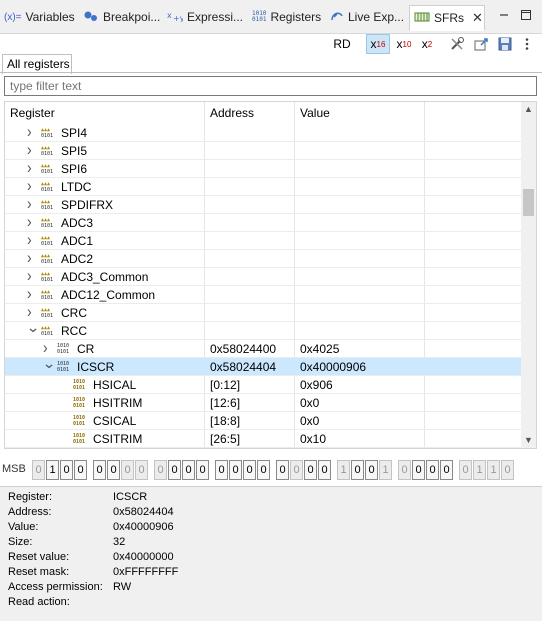 The image size is (542, 621). What do you see at coordinates (481, 44) in the screenshot?
I see `export-icon` at bounding box center [481, 44].